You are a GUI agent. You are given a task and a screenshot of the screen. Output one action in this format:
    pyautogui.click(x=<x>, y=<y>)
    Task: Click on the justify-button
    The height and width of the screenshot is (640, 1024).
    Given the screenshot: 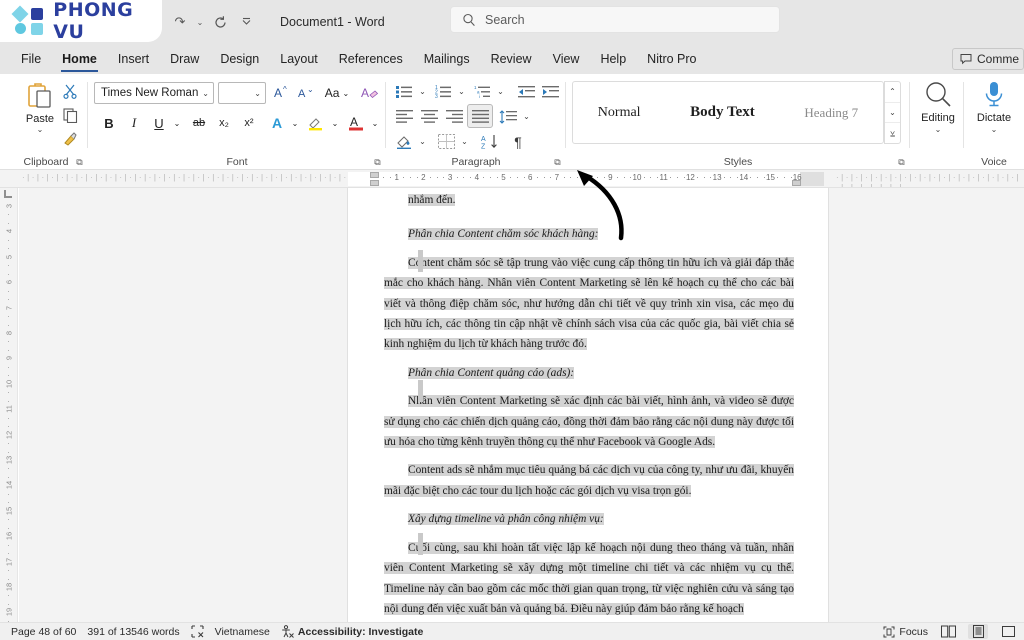 What is the action you would take?
    pyautogui.click(x=480, y=116)
    